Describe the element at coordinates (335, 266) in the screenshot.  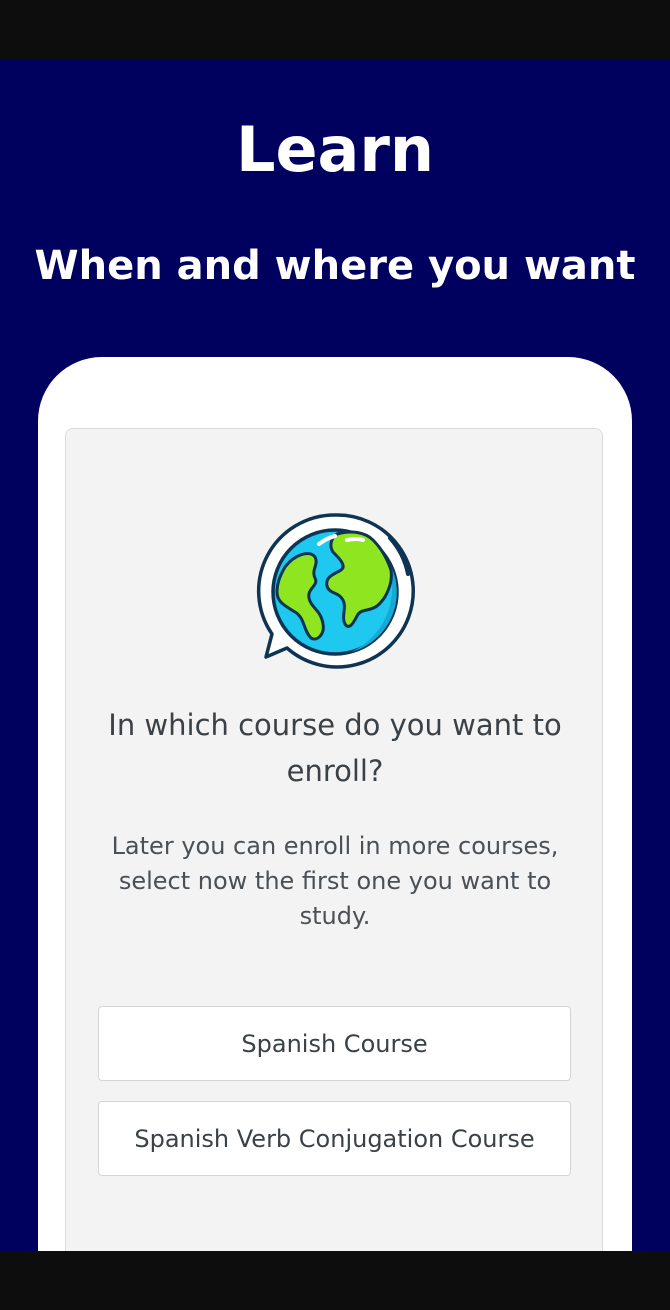
I see `hero-subtitle: When and where you want` at that location.